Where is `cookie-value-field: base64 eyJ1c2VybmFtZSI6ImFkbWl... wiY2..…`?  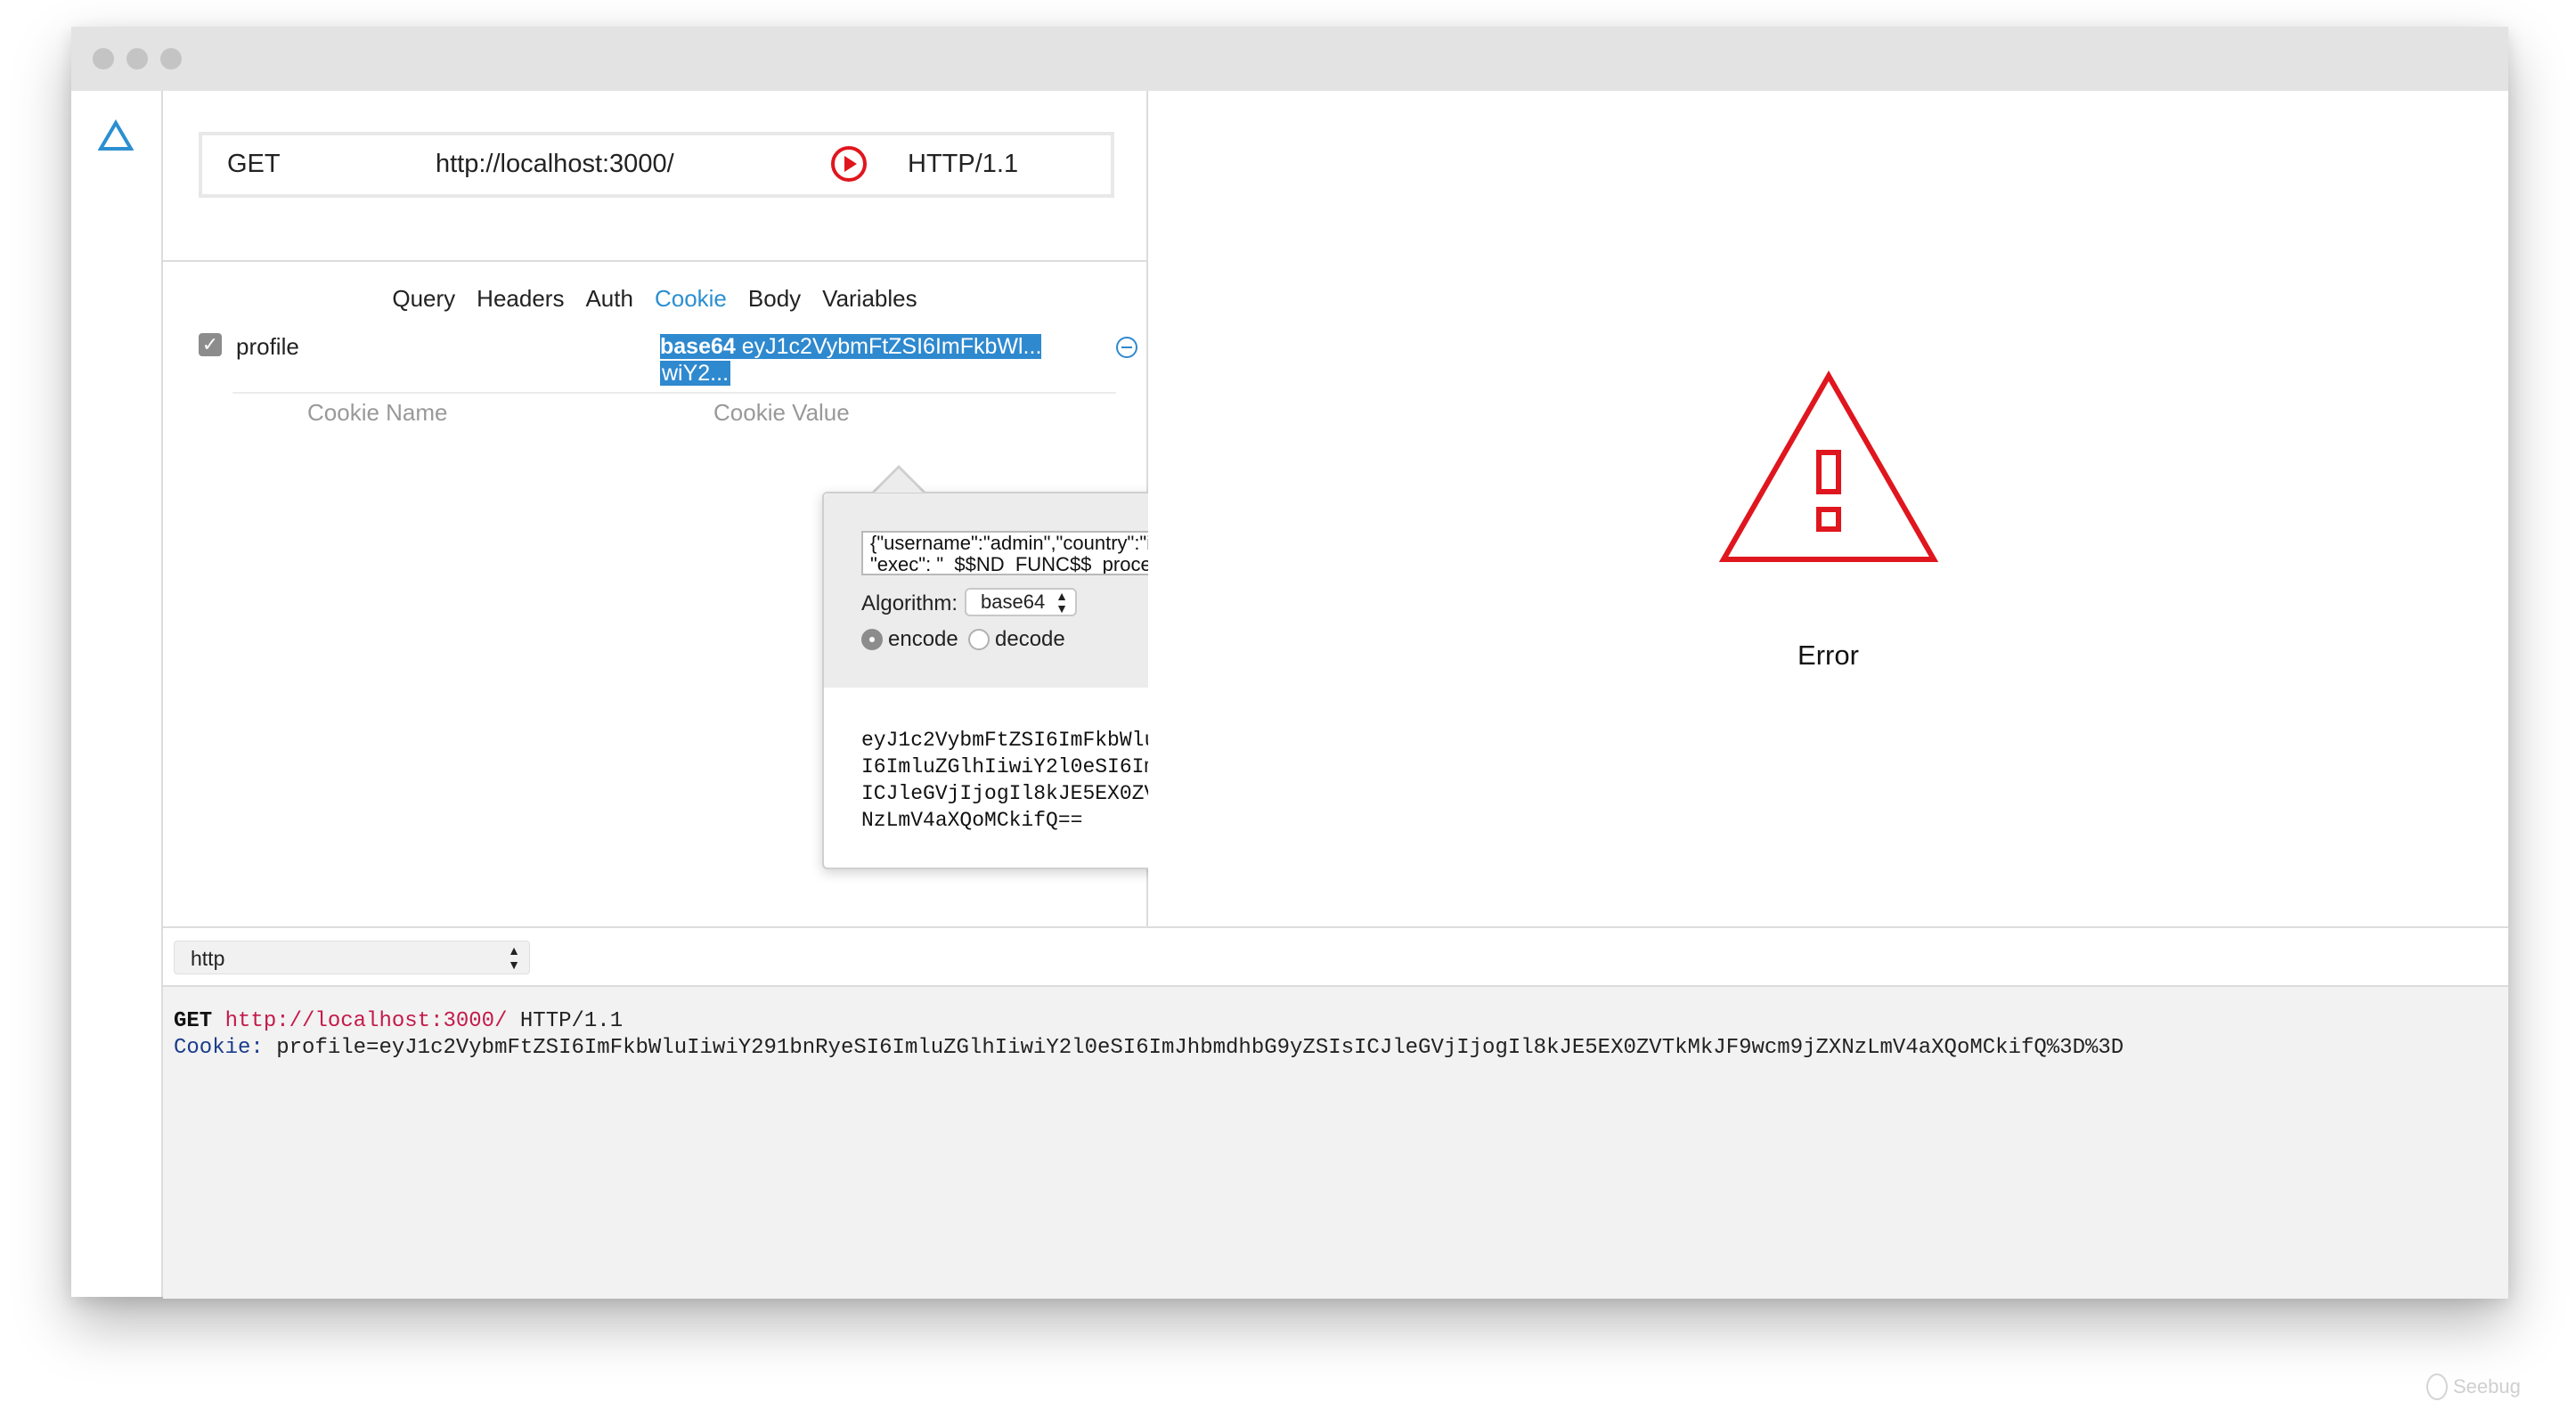
cookie-value-field: base64 eyJ1c2VybmFtZSI6ImFkbWl... wiY2..… is located at coordinates (865, 360).